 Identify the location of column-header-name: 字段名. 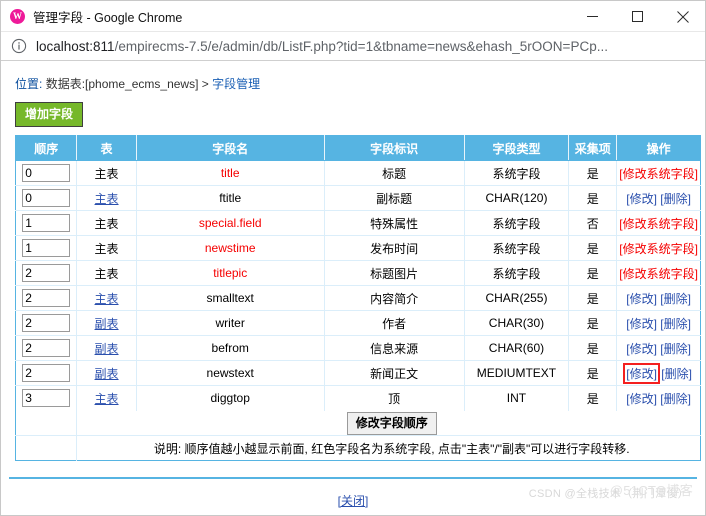
(230, 148).